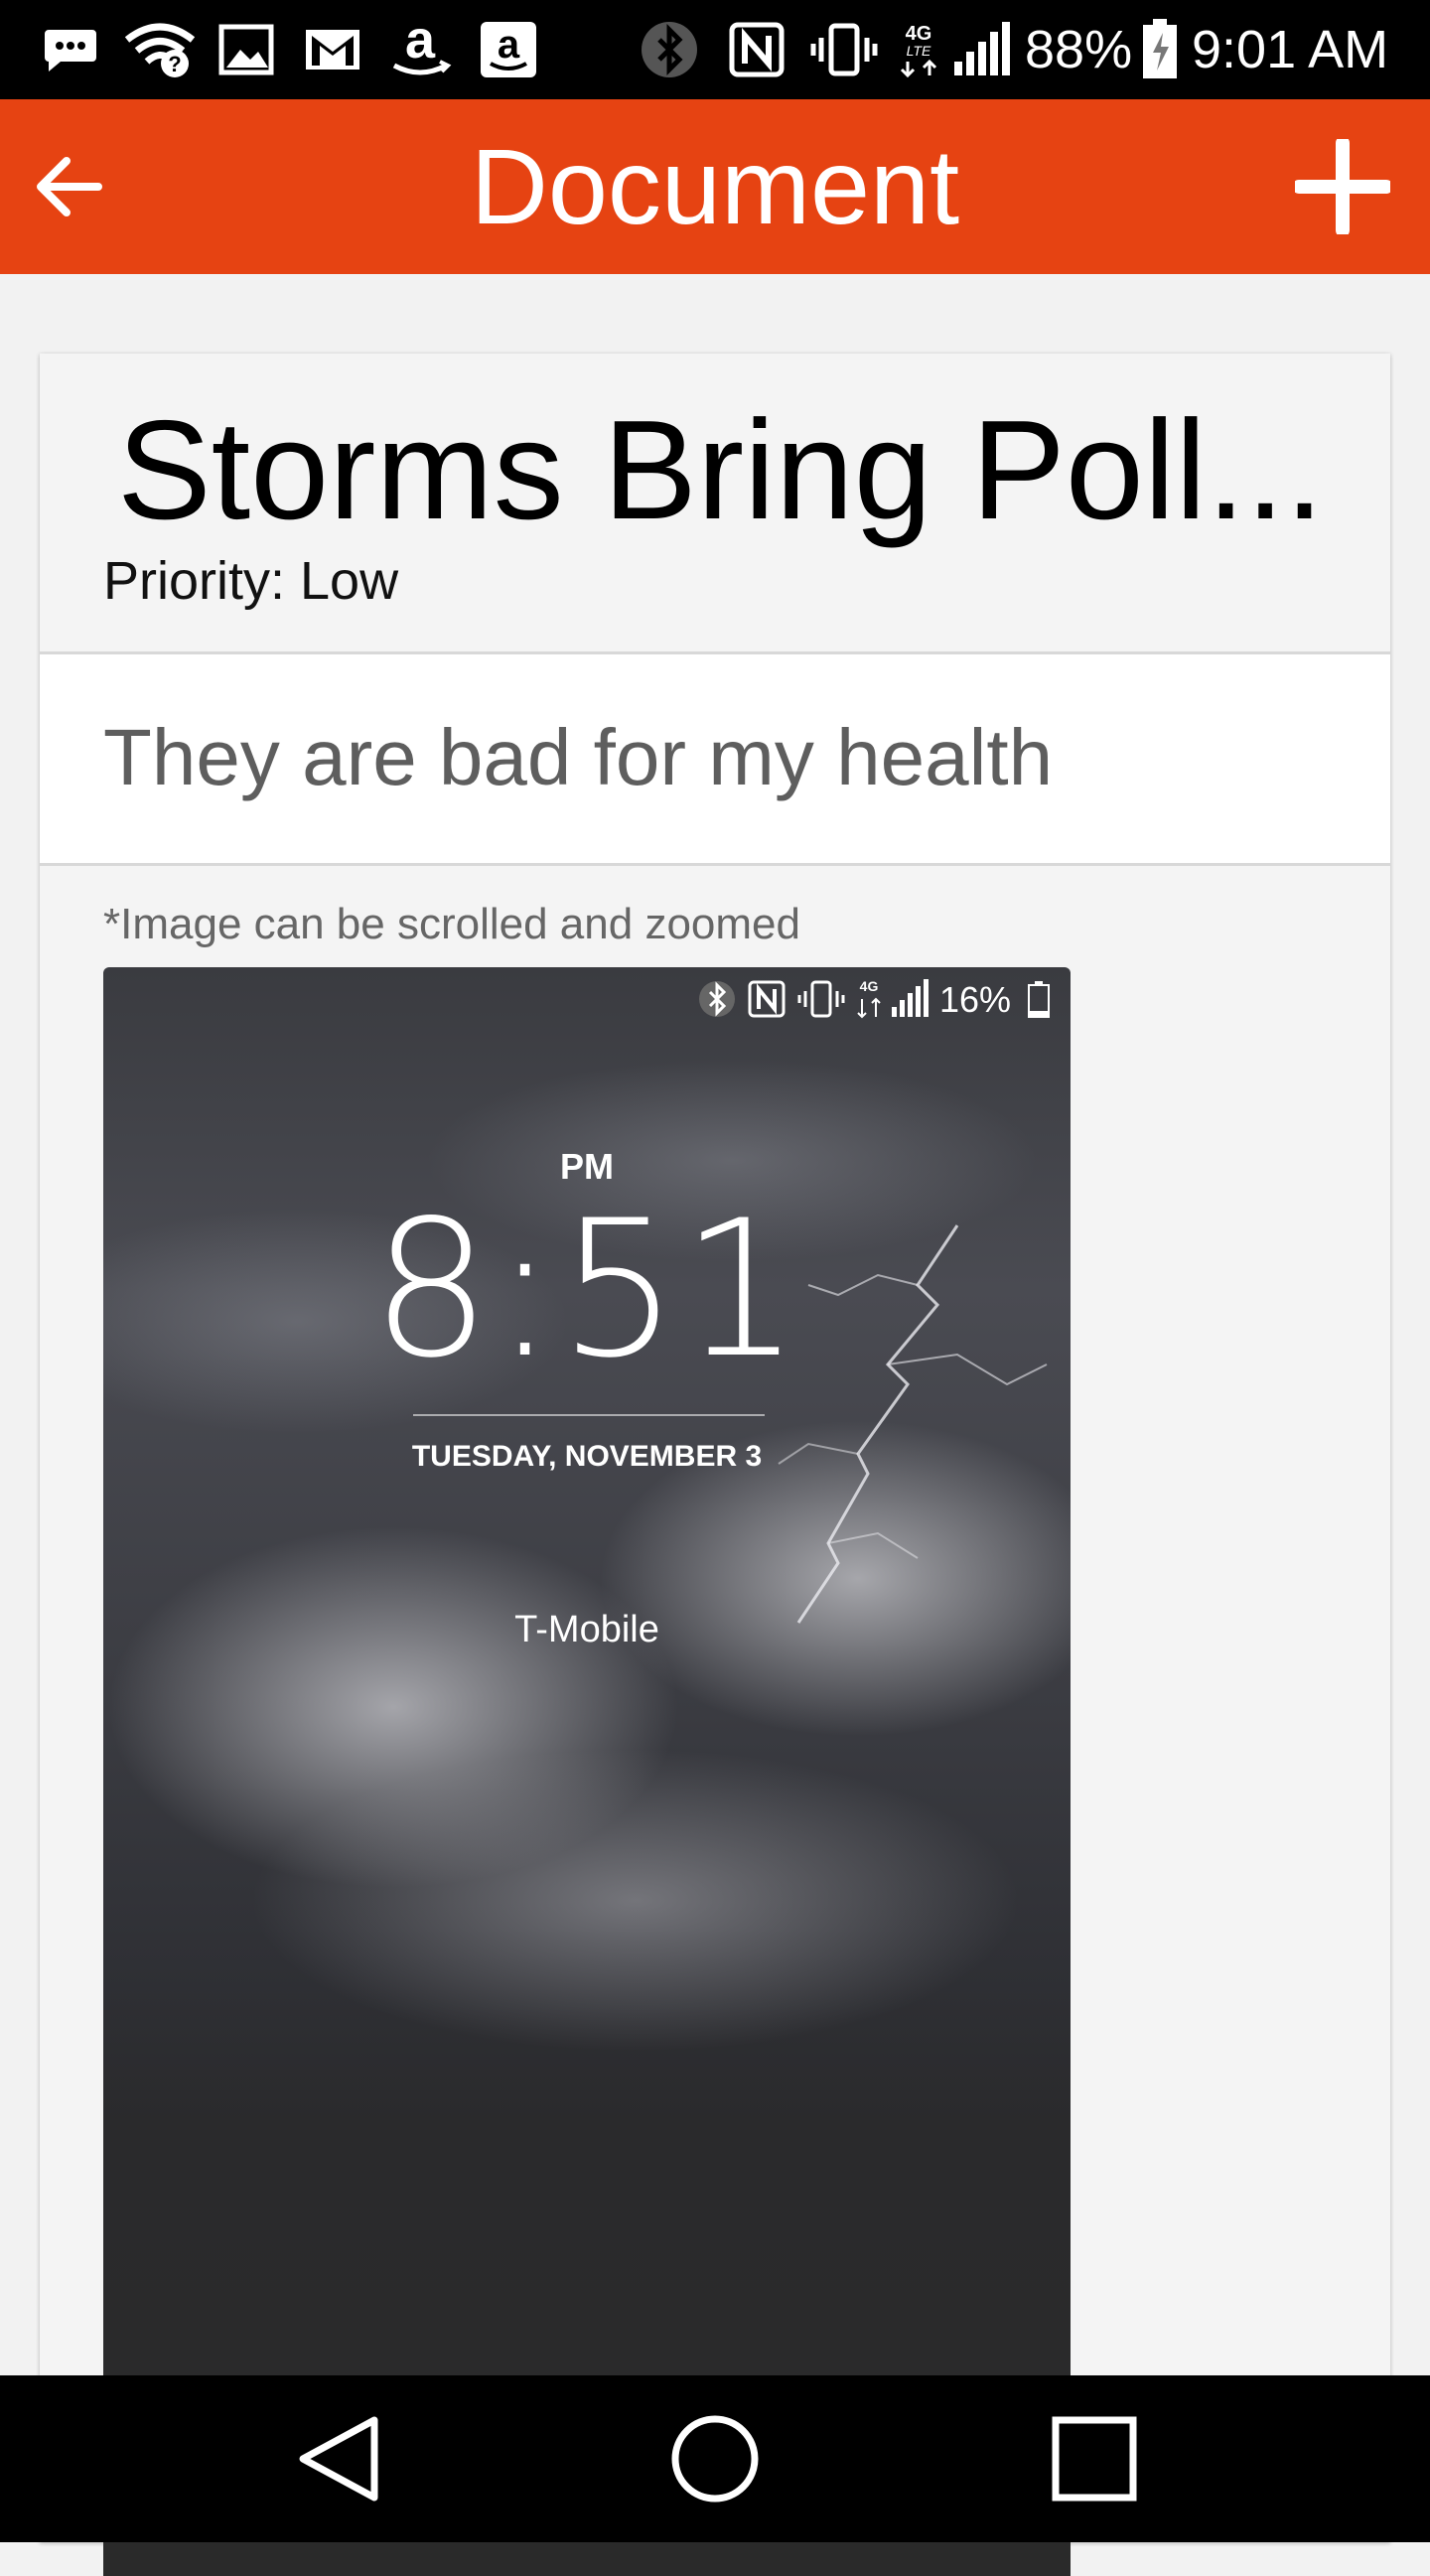 The width and height of the screenshot is (1430, 2576). I want to click on nav-back-button, so click(338, 2458).